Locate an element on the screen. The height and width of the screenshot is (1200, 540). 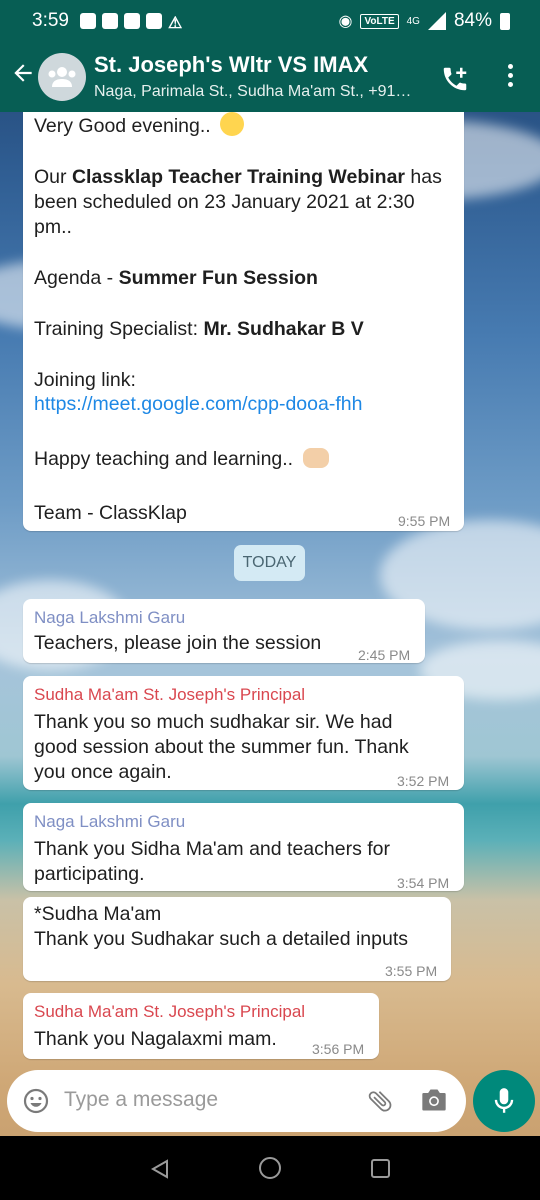
more-options-icon is located at coordinates (510, 75).